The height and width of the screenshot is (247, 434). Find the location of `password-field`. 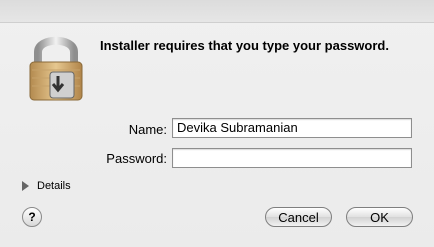

password-field is located at coordinates (292, 158).